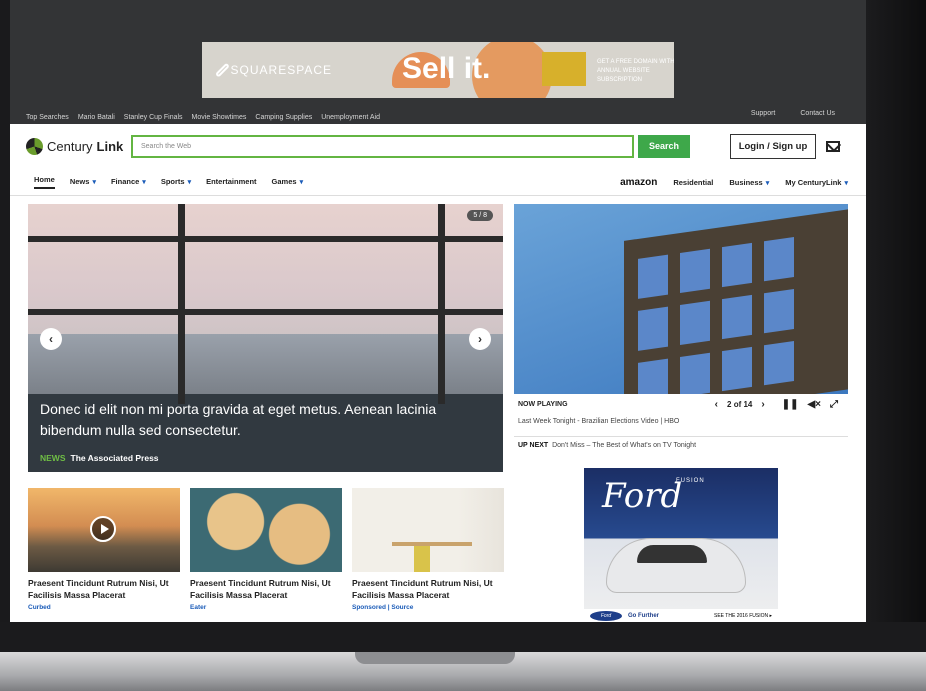  Describe the element at coordinates (743, 616) in the screenshot. I see `ford-cta: SEE THE 2016 FUSION ▸` at that location.